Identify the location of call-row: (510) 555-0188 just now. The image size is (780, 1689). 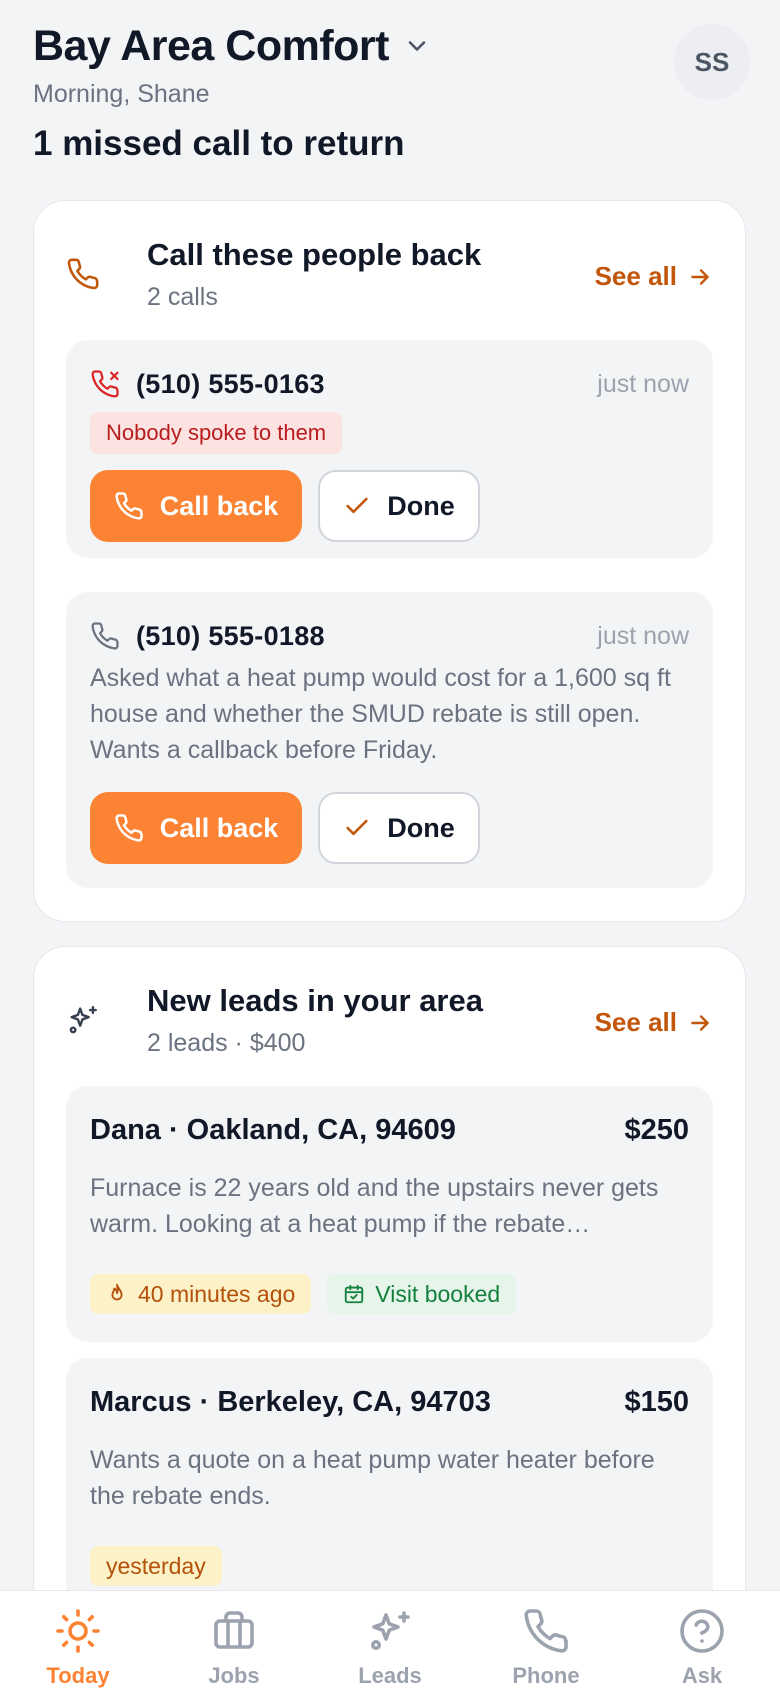
(389, 636).